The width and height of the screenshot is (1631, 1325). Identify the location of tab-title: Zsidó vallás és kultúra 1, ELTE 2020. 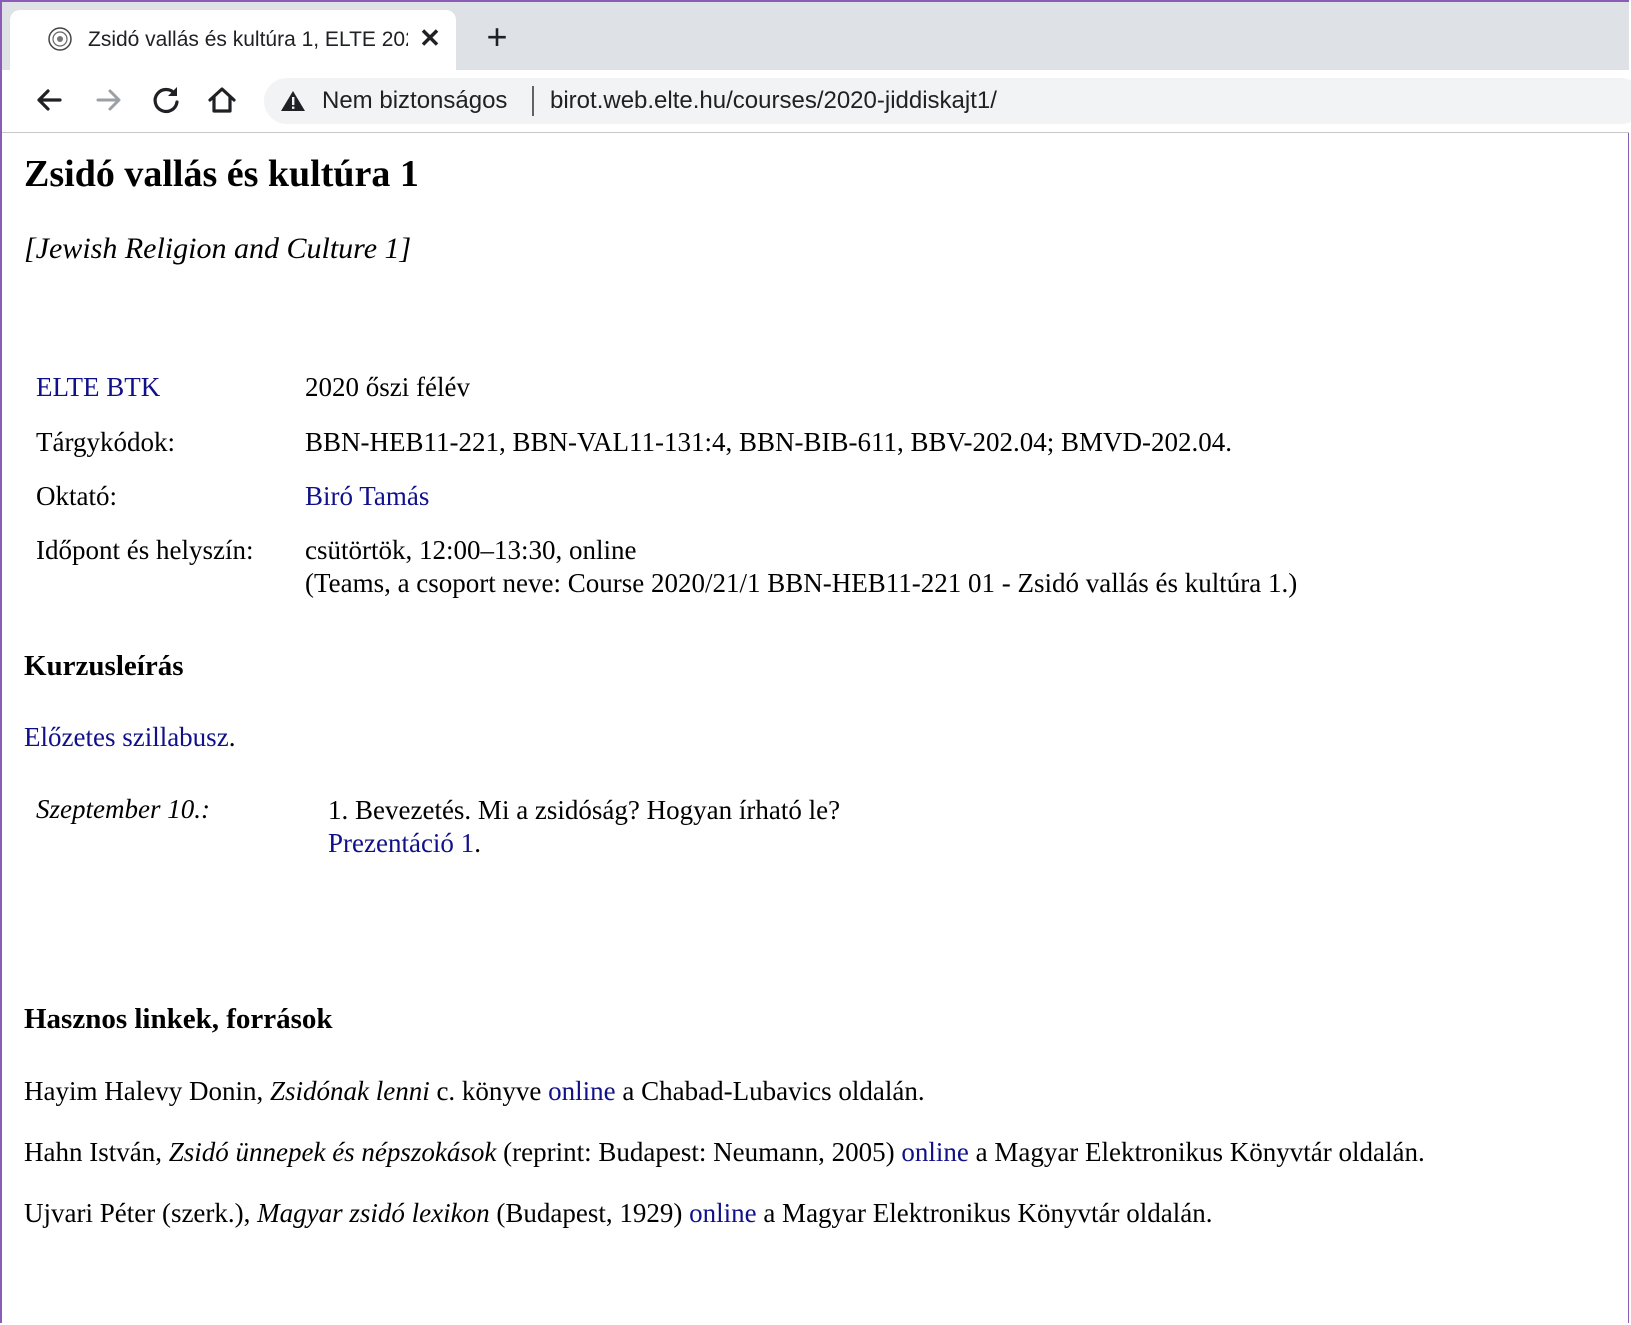
(248, 39).